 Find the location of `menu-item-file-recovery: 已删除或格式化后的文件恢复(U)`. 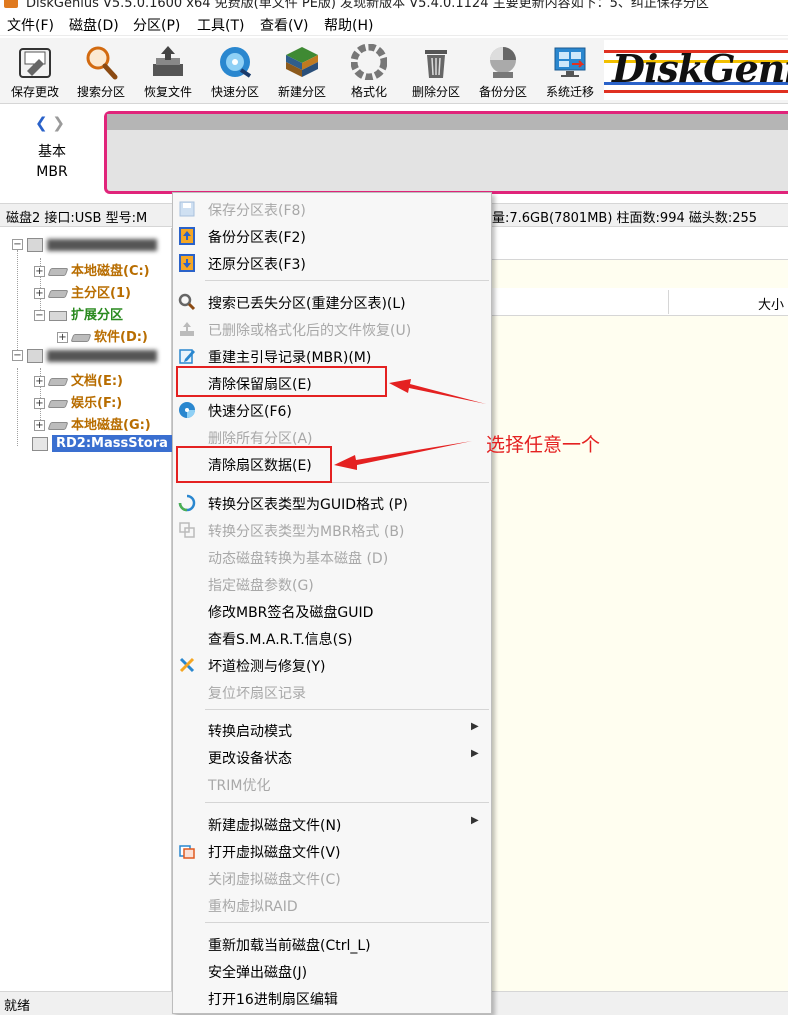

menu-item-file-recovery: 已删除或格式化后的文件恢复(U) is located at coordinates (332, 328).